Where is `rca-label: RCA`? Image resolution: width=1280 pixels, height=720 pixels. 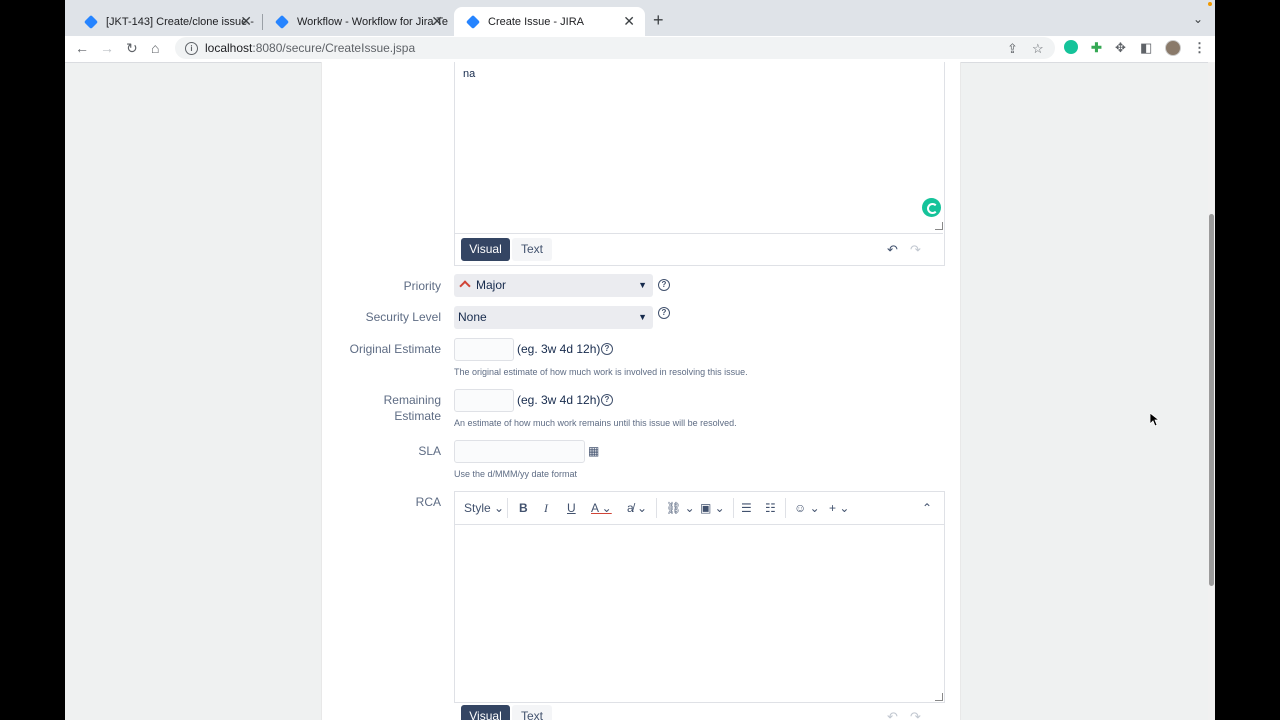 rca-label: RCA is located at coordinates (428, 502).